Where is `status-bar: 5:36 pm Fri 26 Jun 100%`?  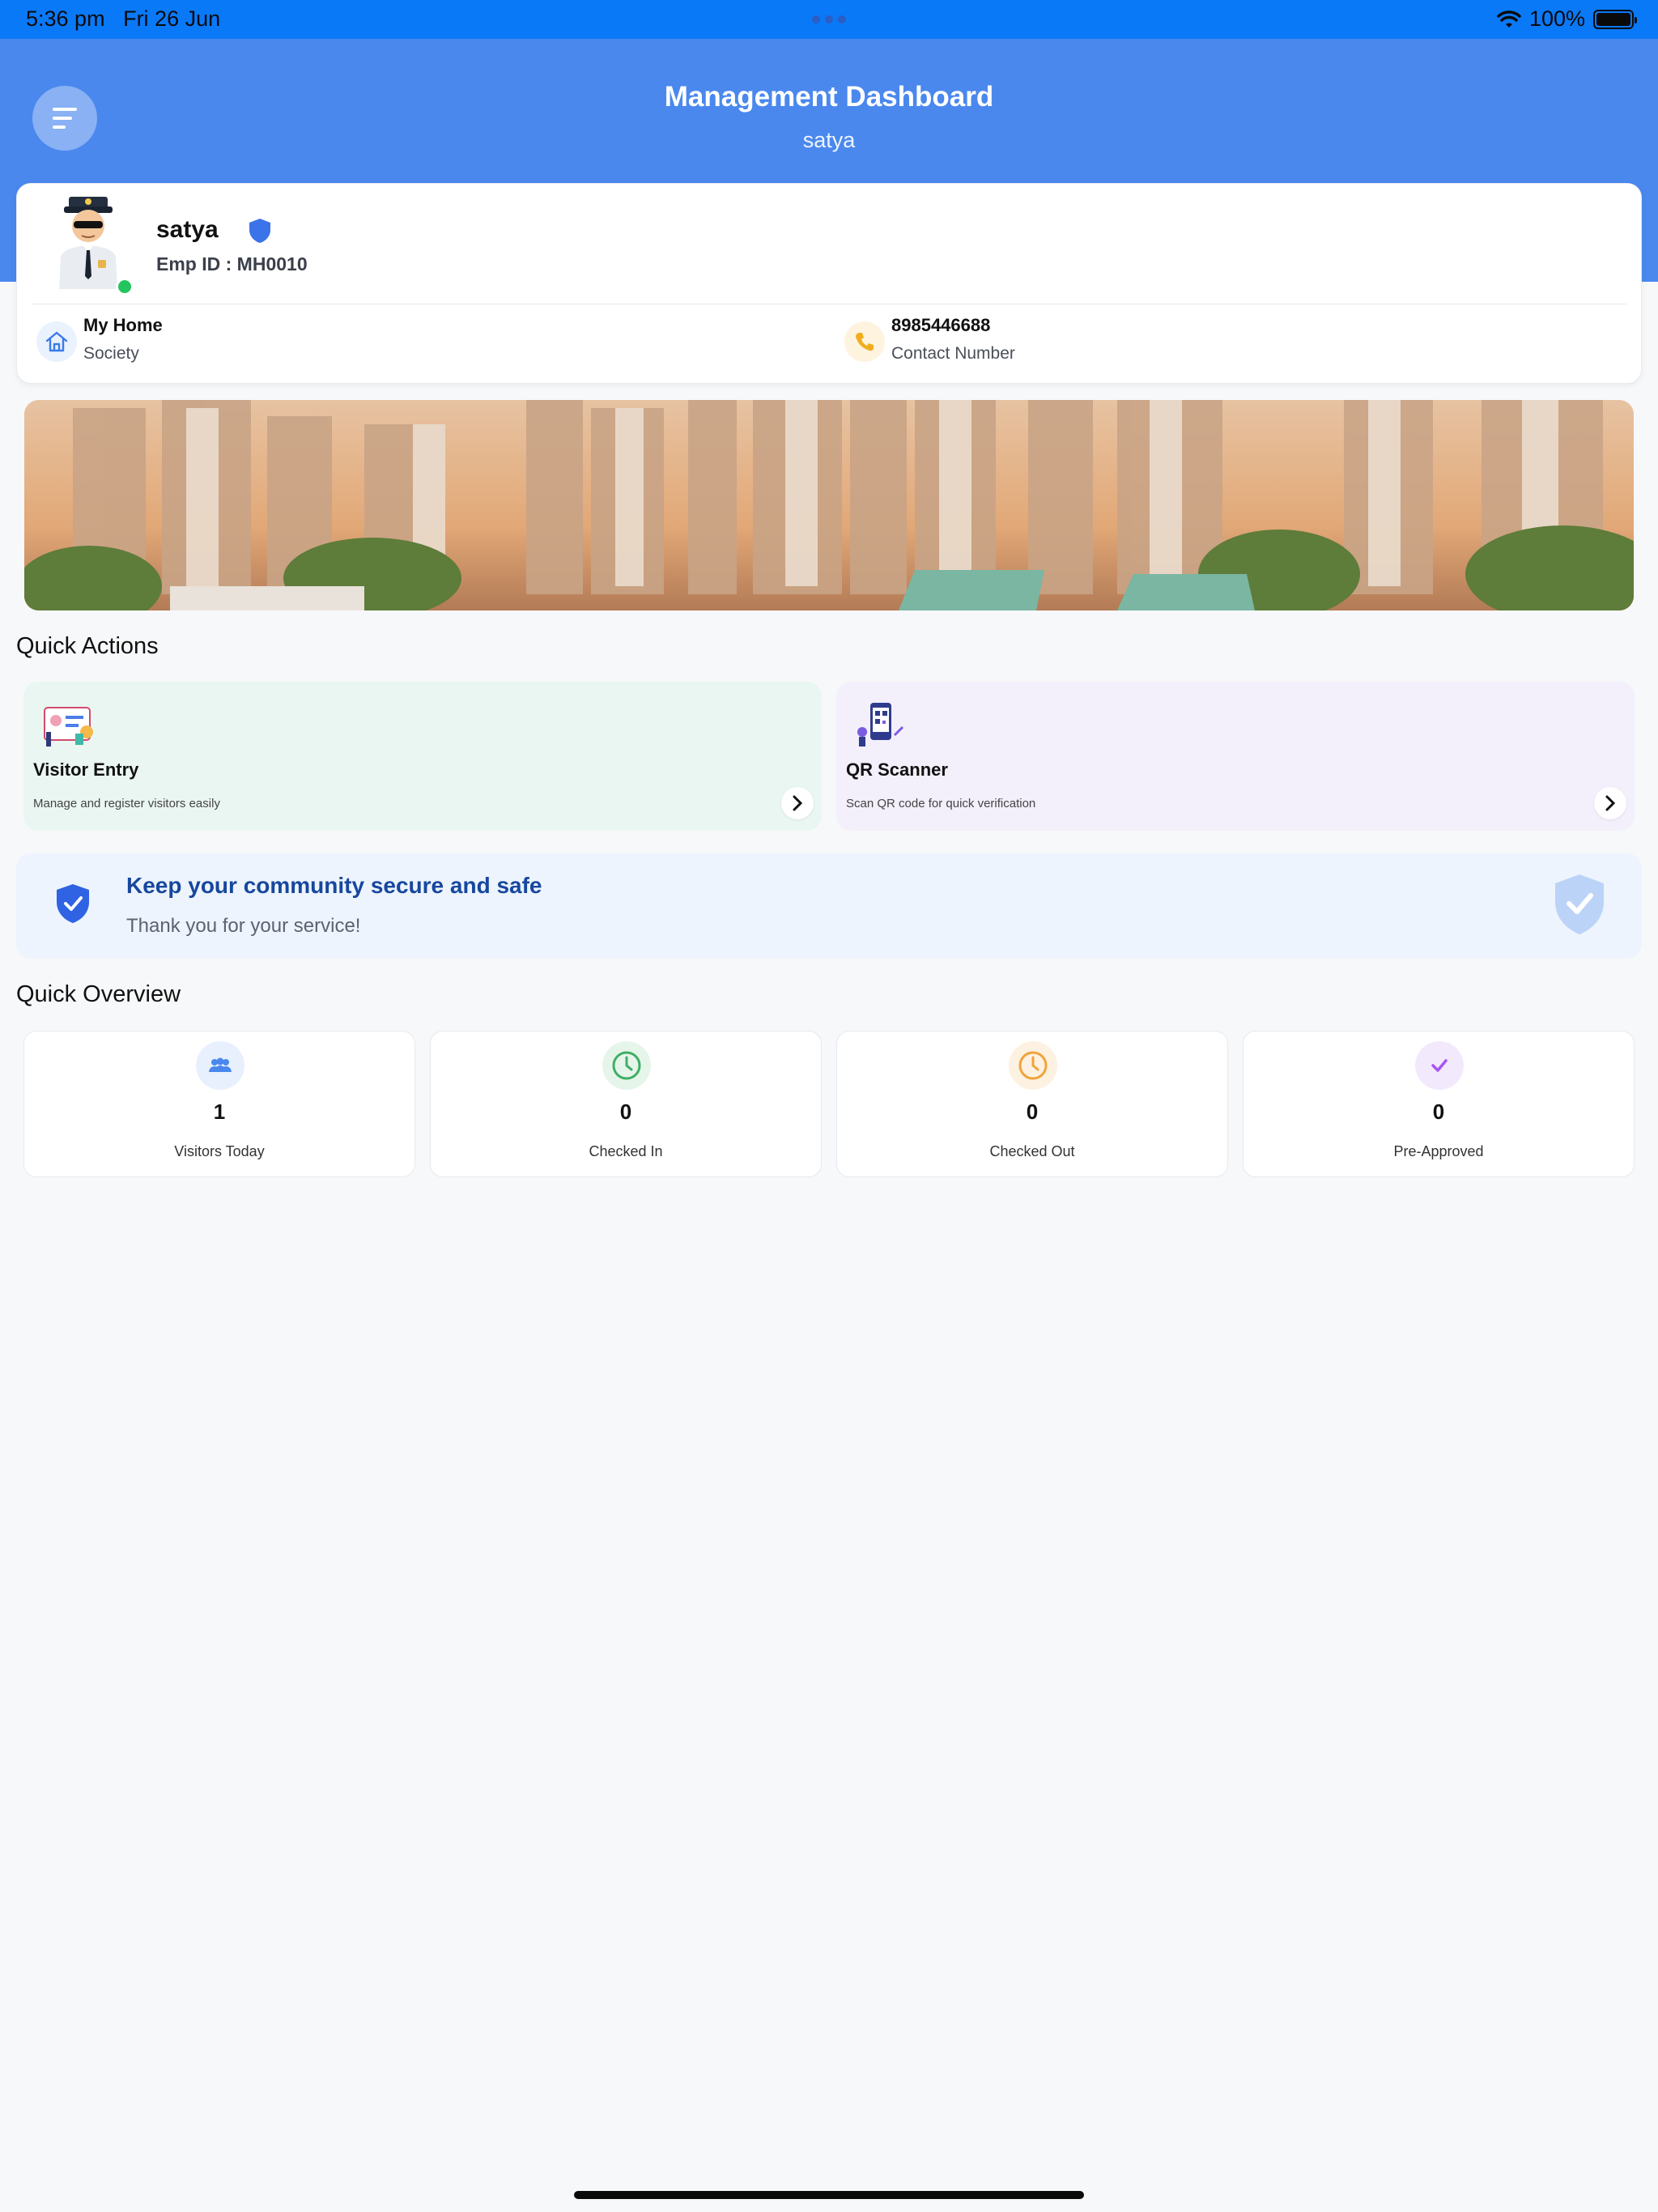 status-bar: 5:36 pm Fri 26 Jun 100% is located at coordinates (829, 19).